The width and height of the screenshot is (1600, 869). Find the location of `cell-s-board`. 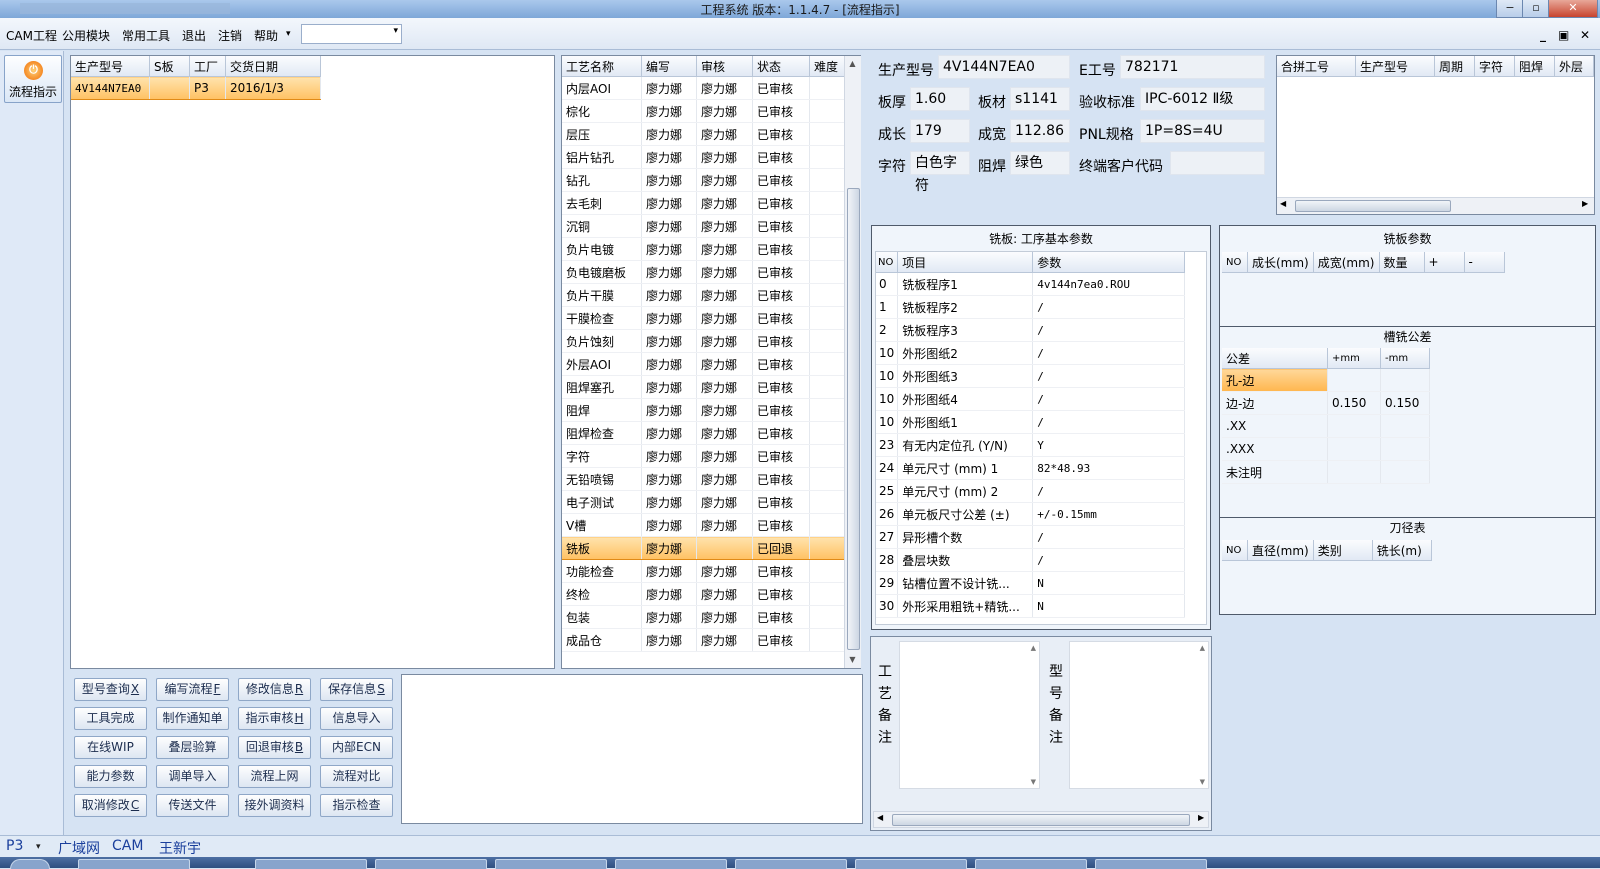

cell-s-board is located at coordinates (169, 88).